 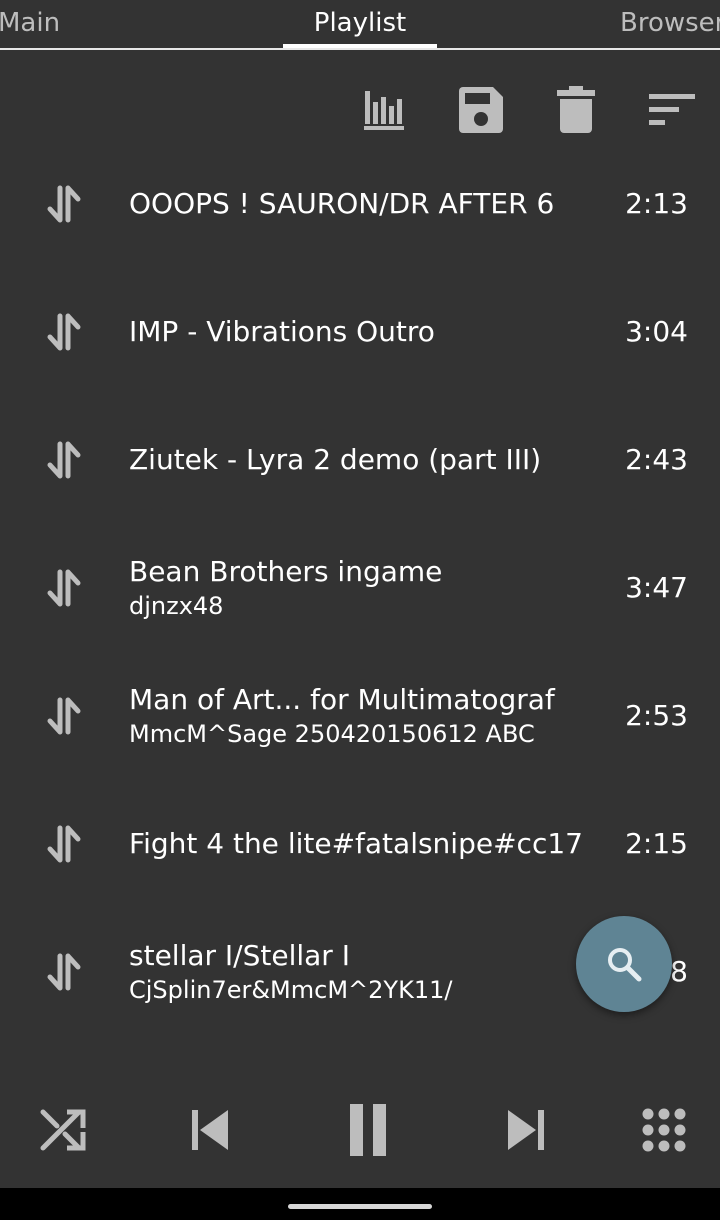 I want to click on tab-bar: Main Playlist Browser, so click(x=360, y=25).